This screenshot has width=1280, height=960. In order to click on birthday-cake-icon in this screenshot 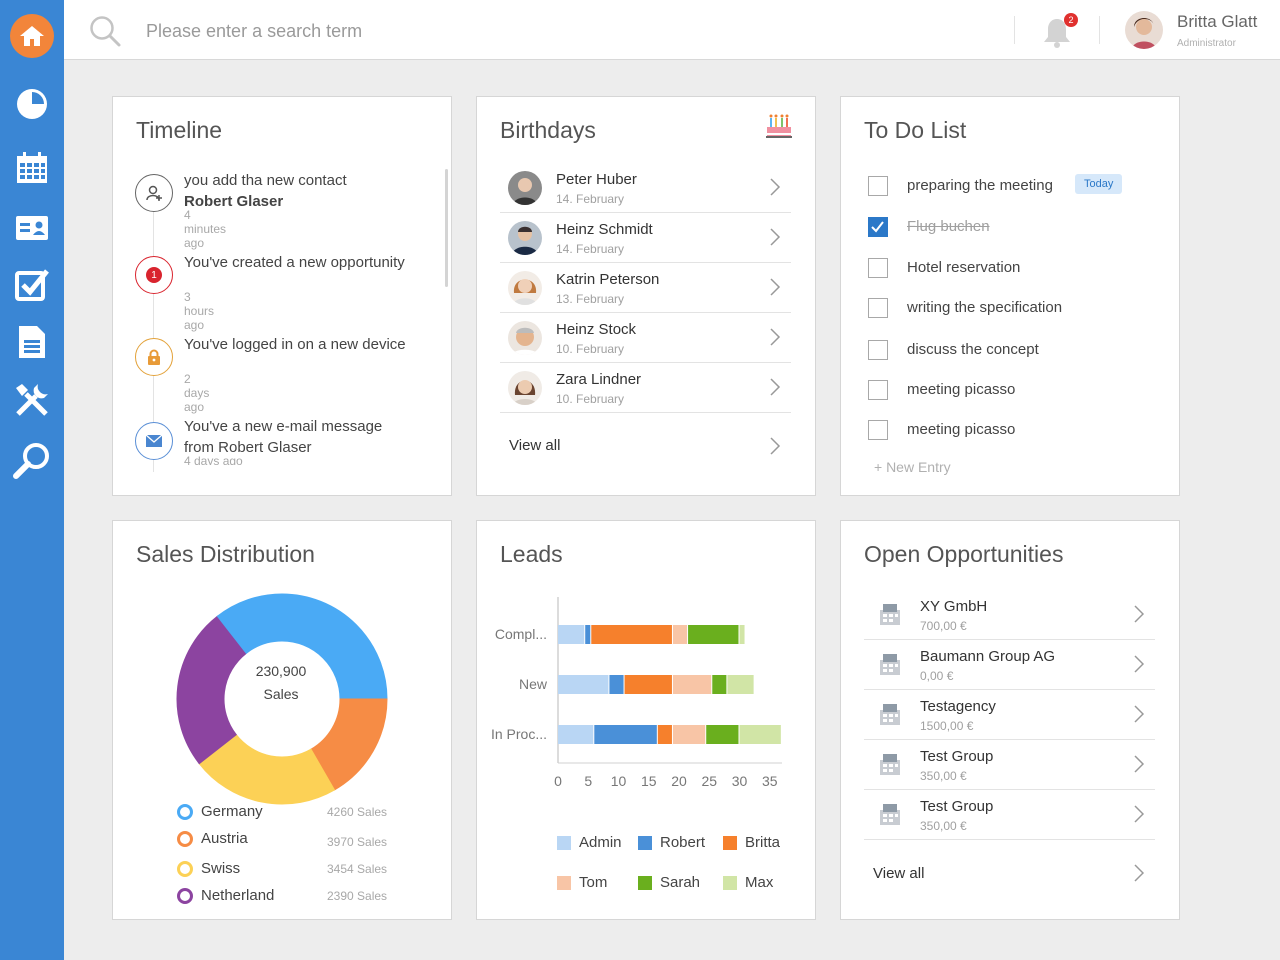, I will do `click(779, 128)`.